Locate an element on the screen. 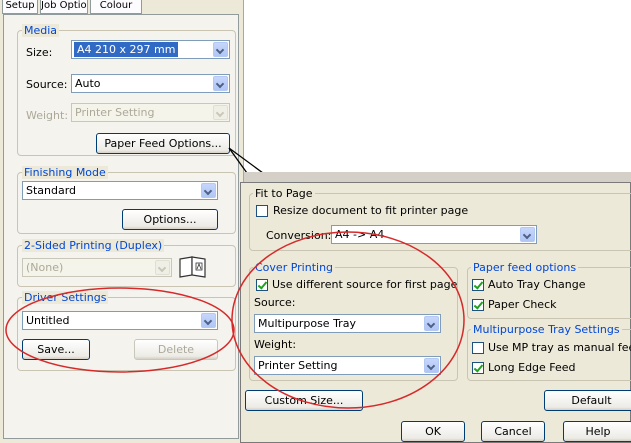 This screenshot has width=631, height=443. auto-tray-change-checkbox is located at coordinates (478, 285).